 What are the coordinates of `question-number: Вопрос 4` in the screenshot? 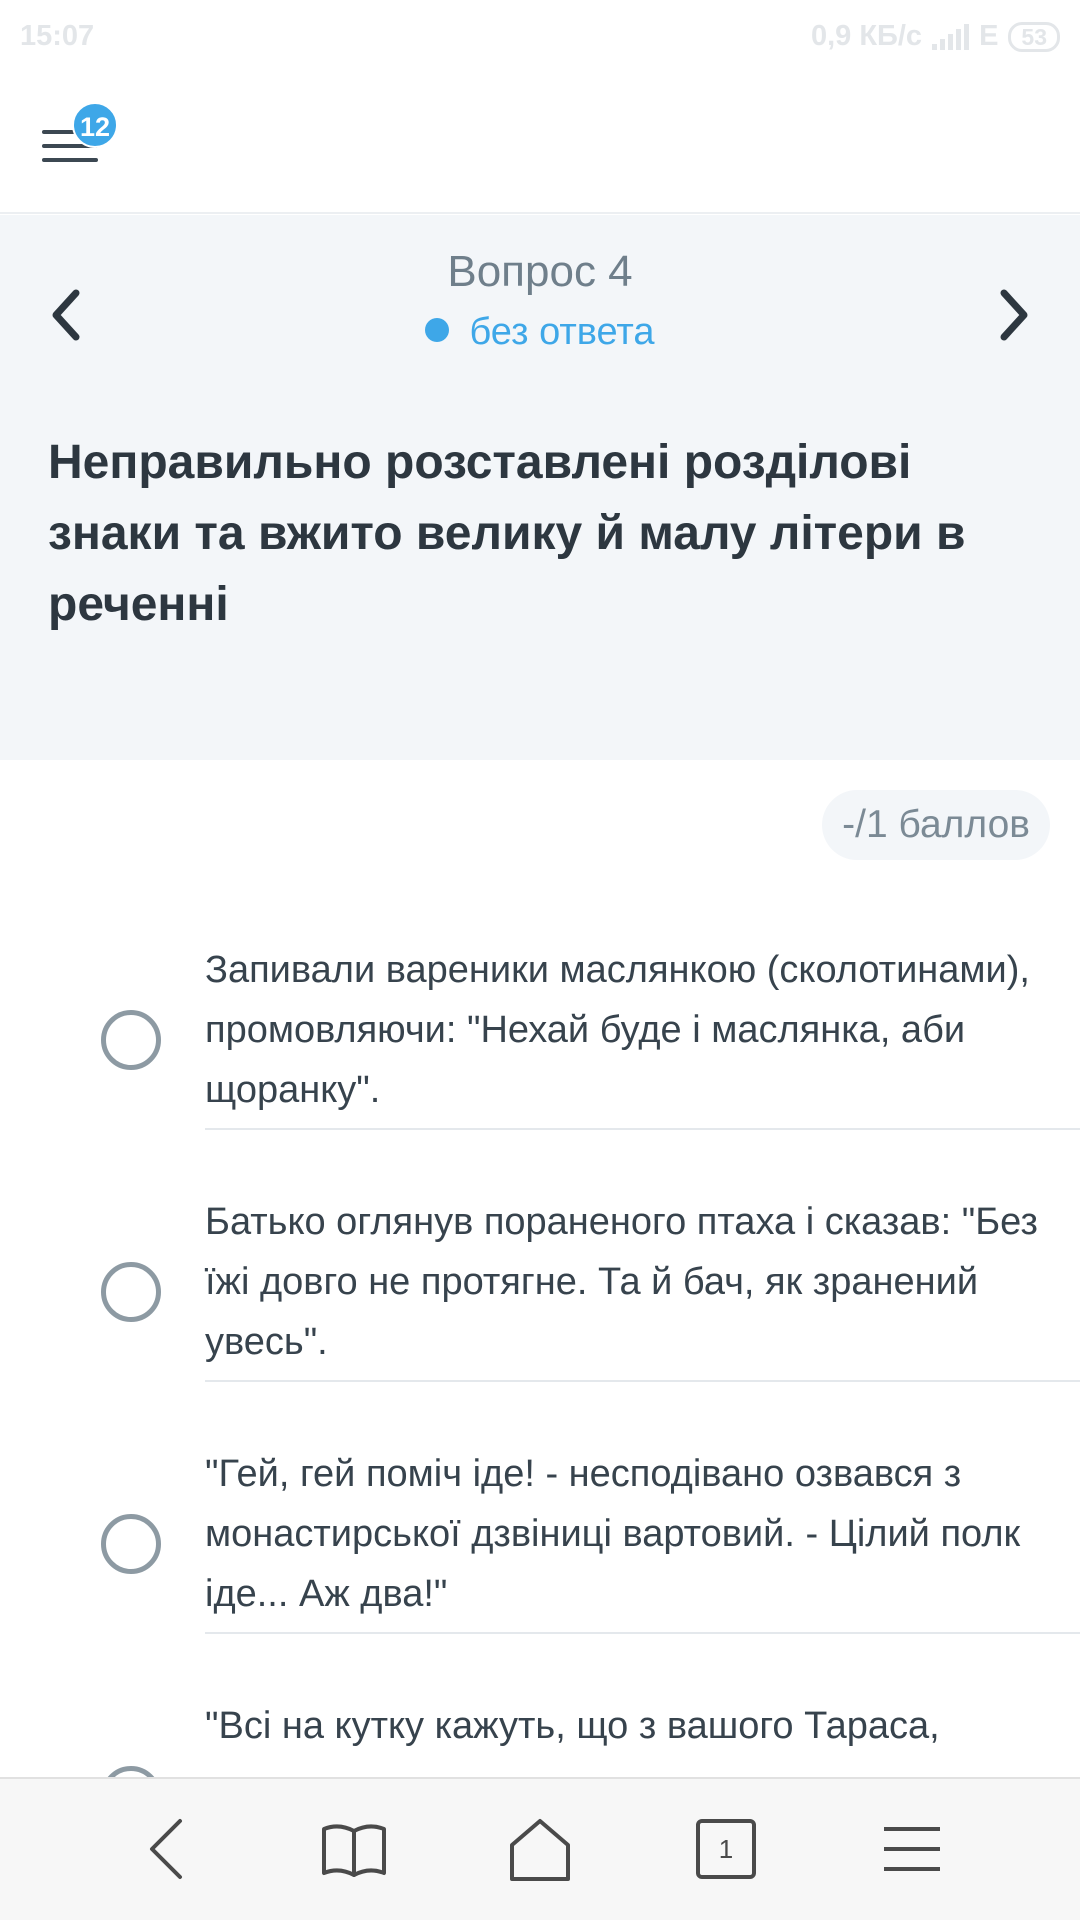 It's located at (540, 271).